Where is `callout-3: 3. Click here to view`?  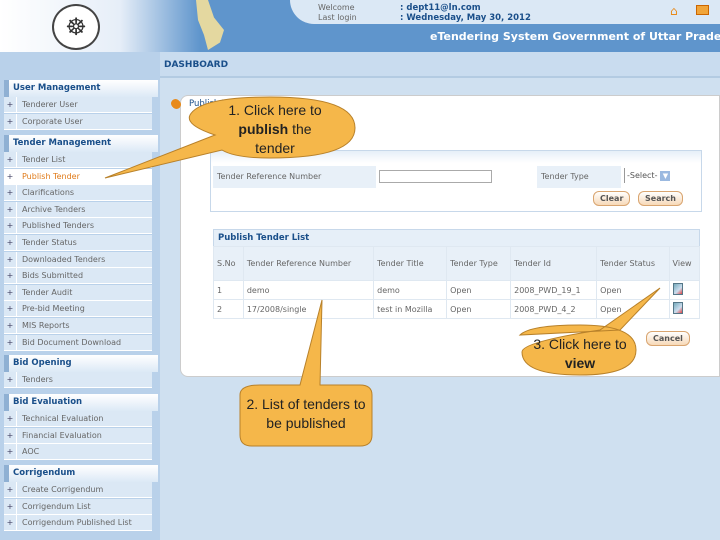 callout-3: 3. Click here to view is located at coordinates (580, 353).